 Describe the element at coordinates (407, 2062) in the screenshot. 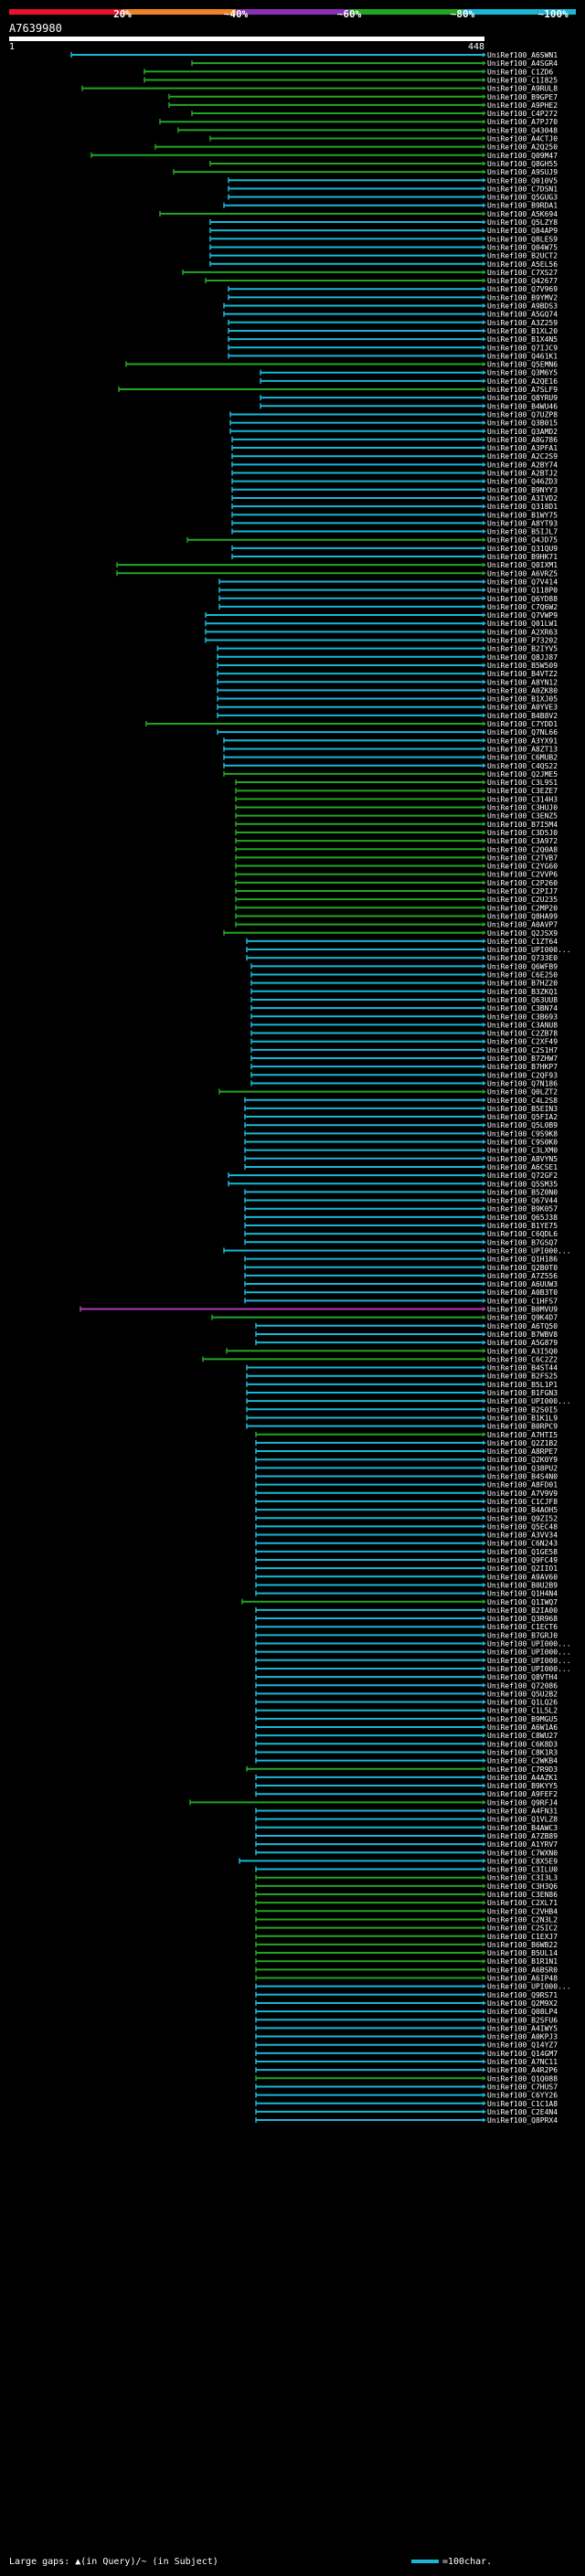

I see `hit-row: UniRef100_A7NC11` at that location.